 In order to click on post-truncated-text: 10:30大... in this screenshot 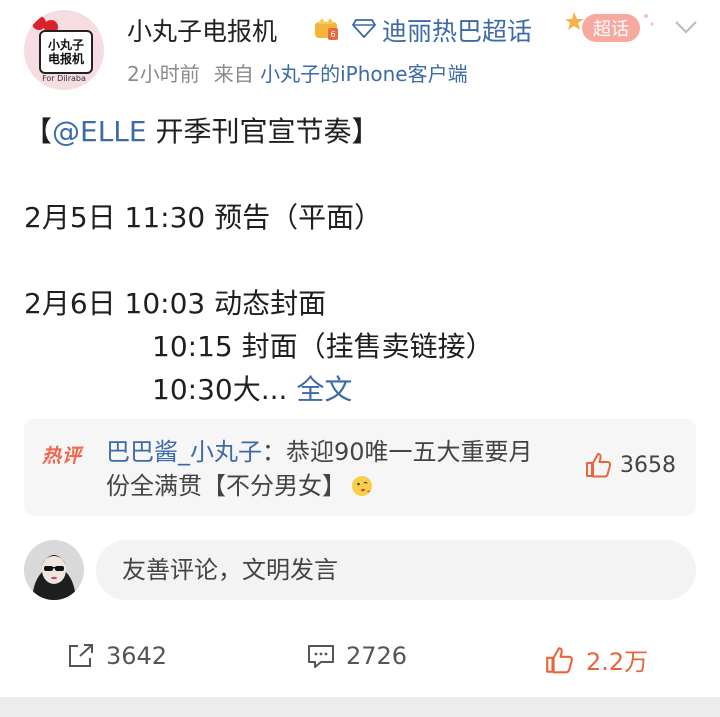, I will do `click(220, 389)`.